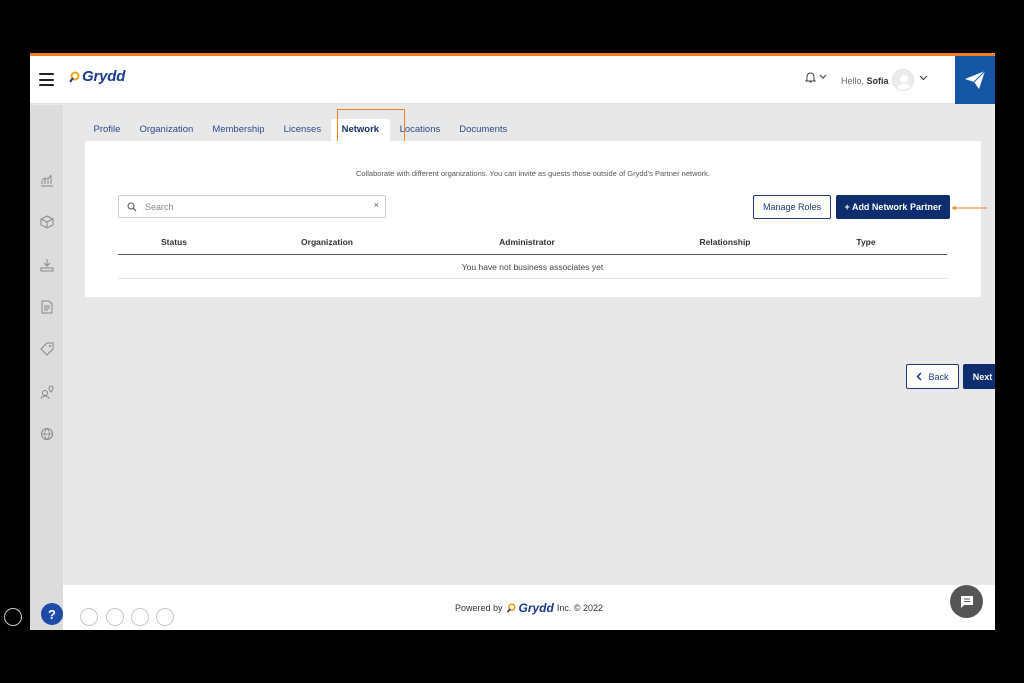 Image resolution: width=1024 pixels, height=683 pixels. Describe the element at coordinates (238, 130) in the screenshot. I see `tab-membership: Membership` at that location.